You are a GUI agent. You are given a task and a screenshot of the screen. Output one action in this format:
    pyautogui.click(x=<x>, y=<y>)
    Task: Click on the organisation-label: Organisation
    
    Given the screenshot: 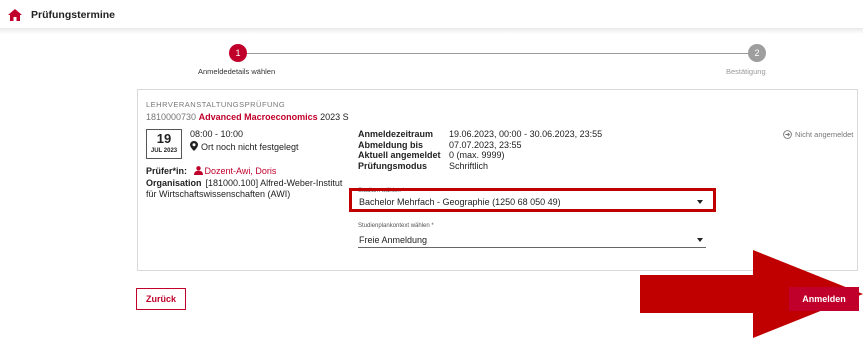 What is the action you would take?
    pyautogui.click(x=174, y=183)
    